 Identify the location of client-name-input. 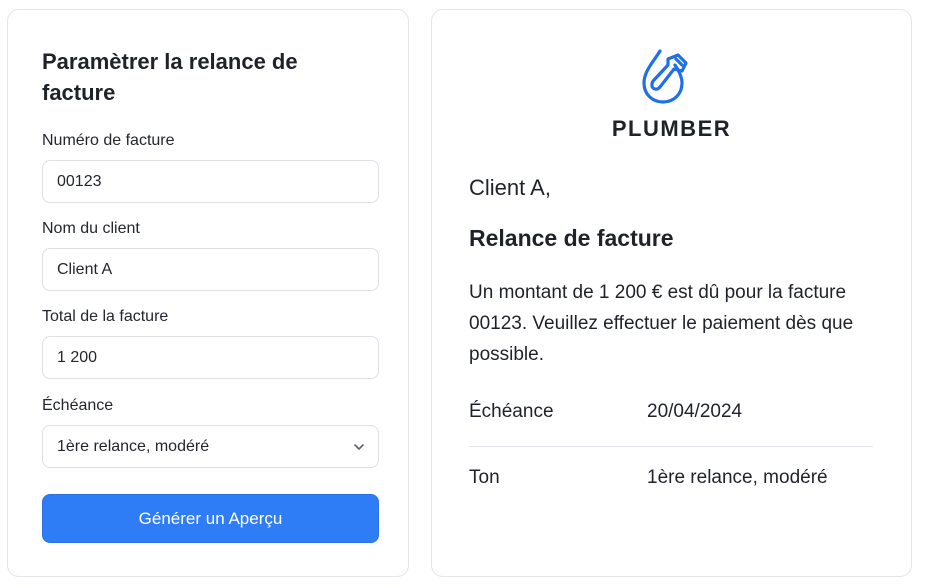
(217, 269).